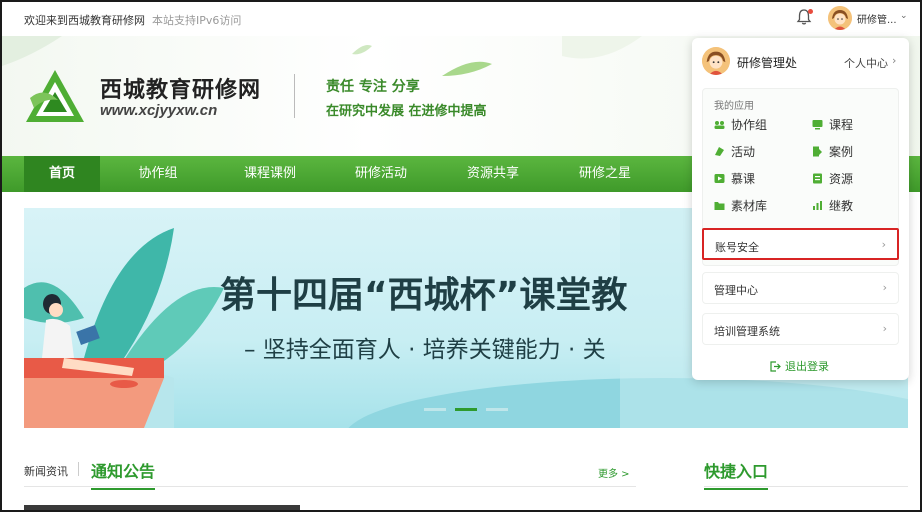 This screenshot has height=512, width=922. Describe the element at coordinates (381, 174) in the screenshot. I see `nav-item-activities: 研修活动` at that location.